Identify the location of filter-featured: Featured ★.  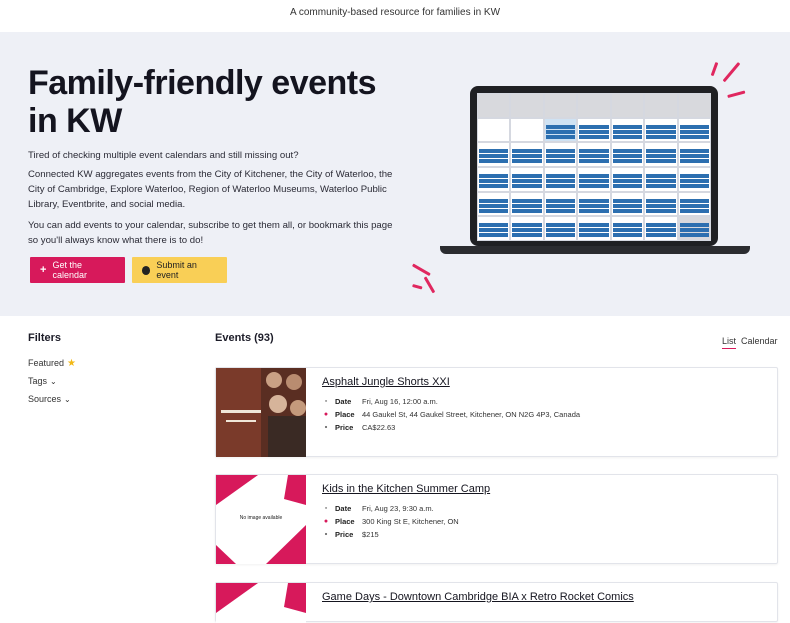
(113, 363).